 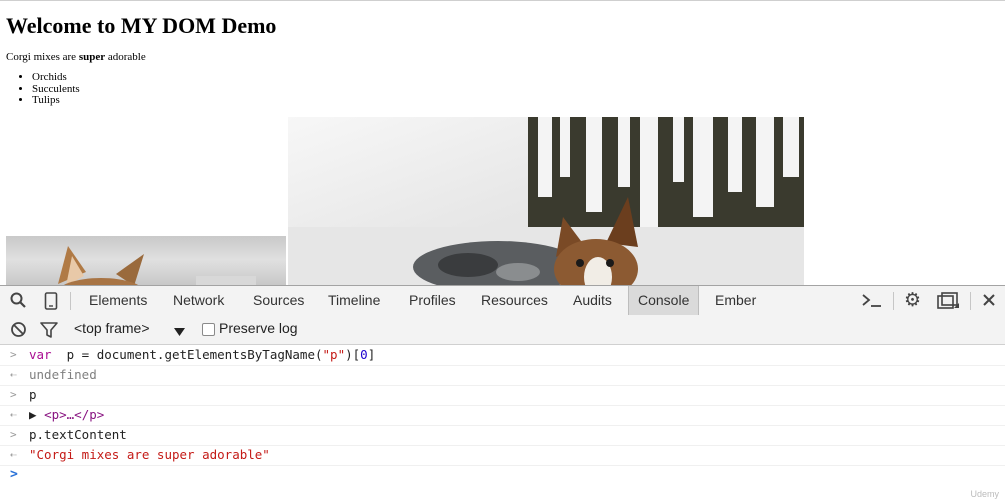 I want to click on corgi-image-left, so click(x=146, y=261).